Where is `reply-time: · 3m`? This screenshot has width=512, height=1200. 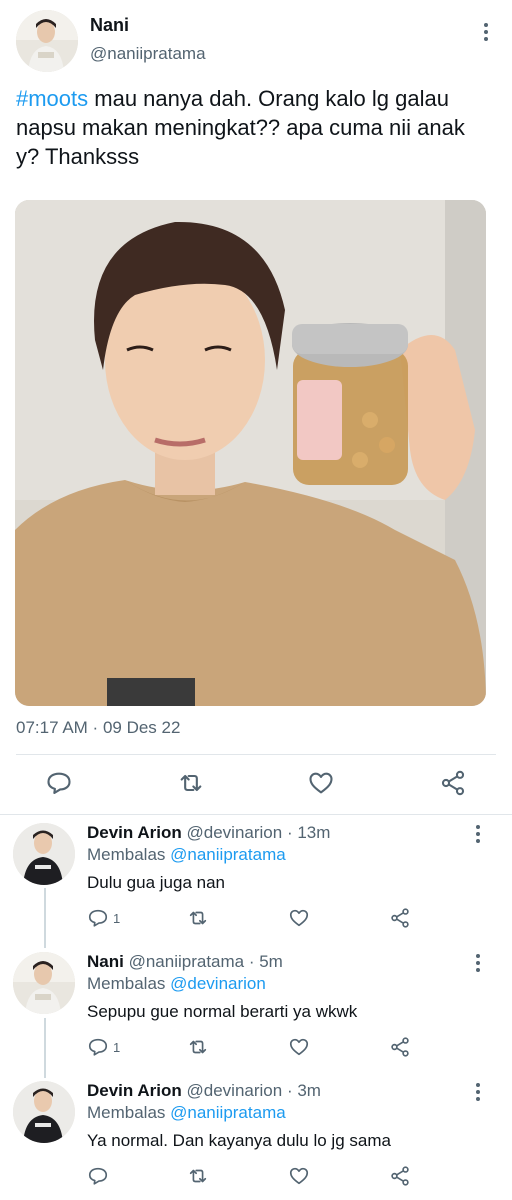 reply-time: · 3m is located at coordinates (301, 1090).